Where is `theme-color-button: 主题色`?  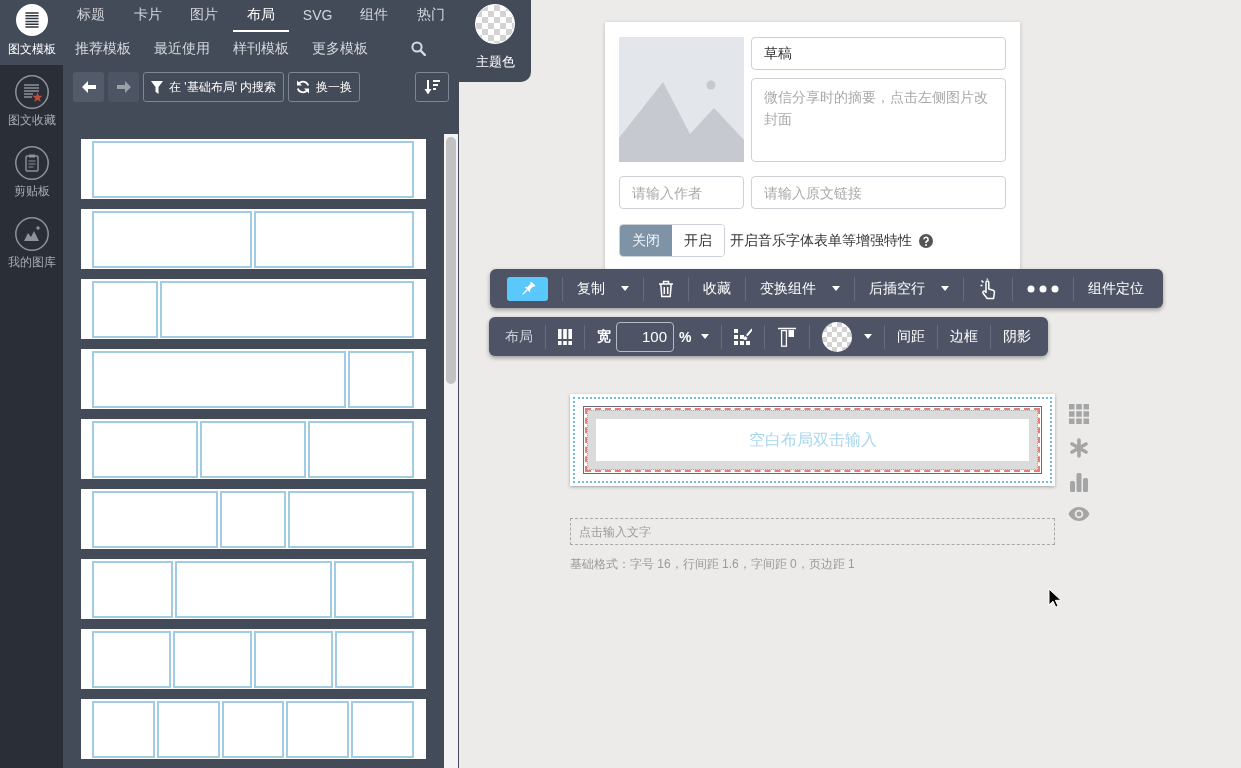 theme-color-button: 主题色 is located at coordinates (495, 41).